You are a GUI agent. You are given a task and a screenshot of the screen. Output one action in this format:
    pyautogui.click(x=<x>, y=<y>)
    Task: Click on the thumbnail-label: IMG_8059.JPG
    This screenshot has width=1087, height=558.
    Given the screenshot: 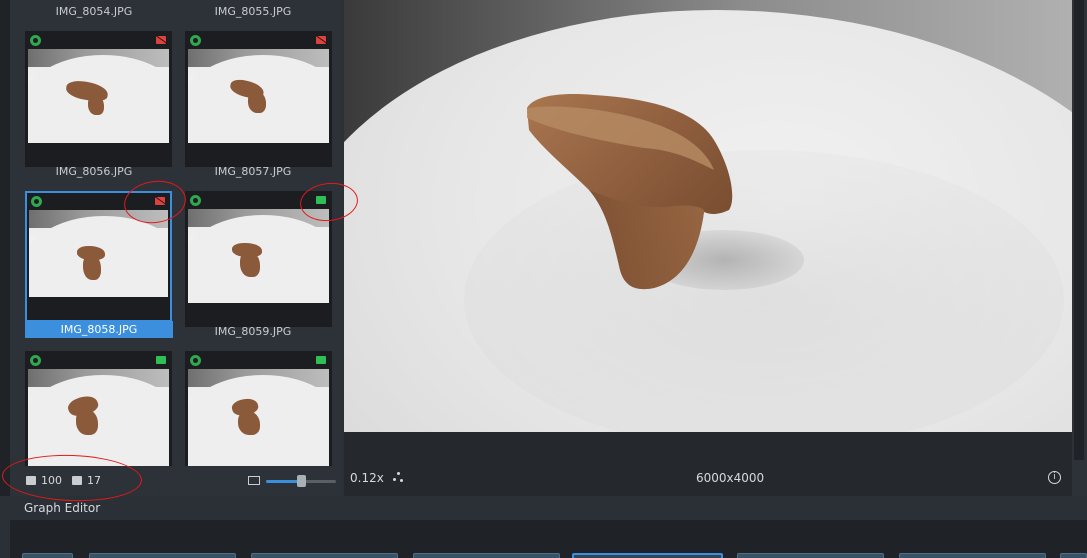 What is the action you would take?
    pyautogui.click(x=253, y=331)
    